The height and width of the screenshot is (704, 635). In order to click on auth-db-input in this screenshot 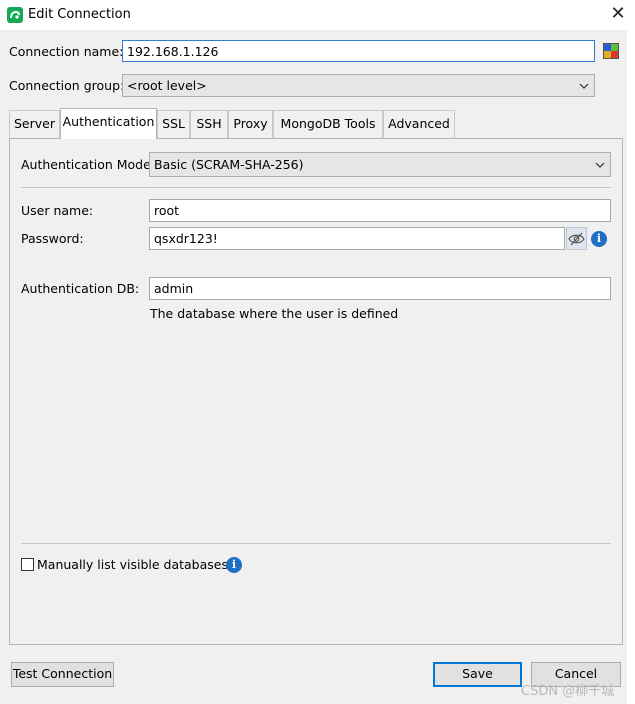, I will do `click(380, 288)`.